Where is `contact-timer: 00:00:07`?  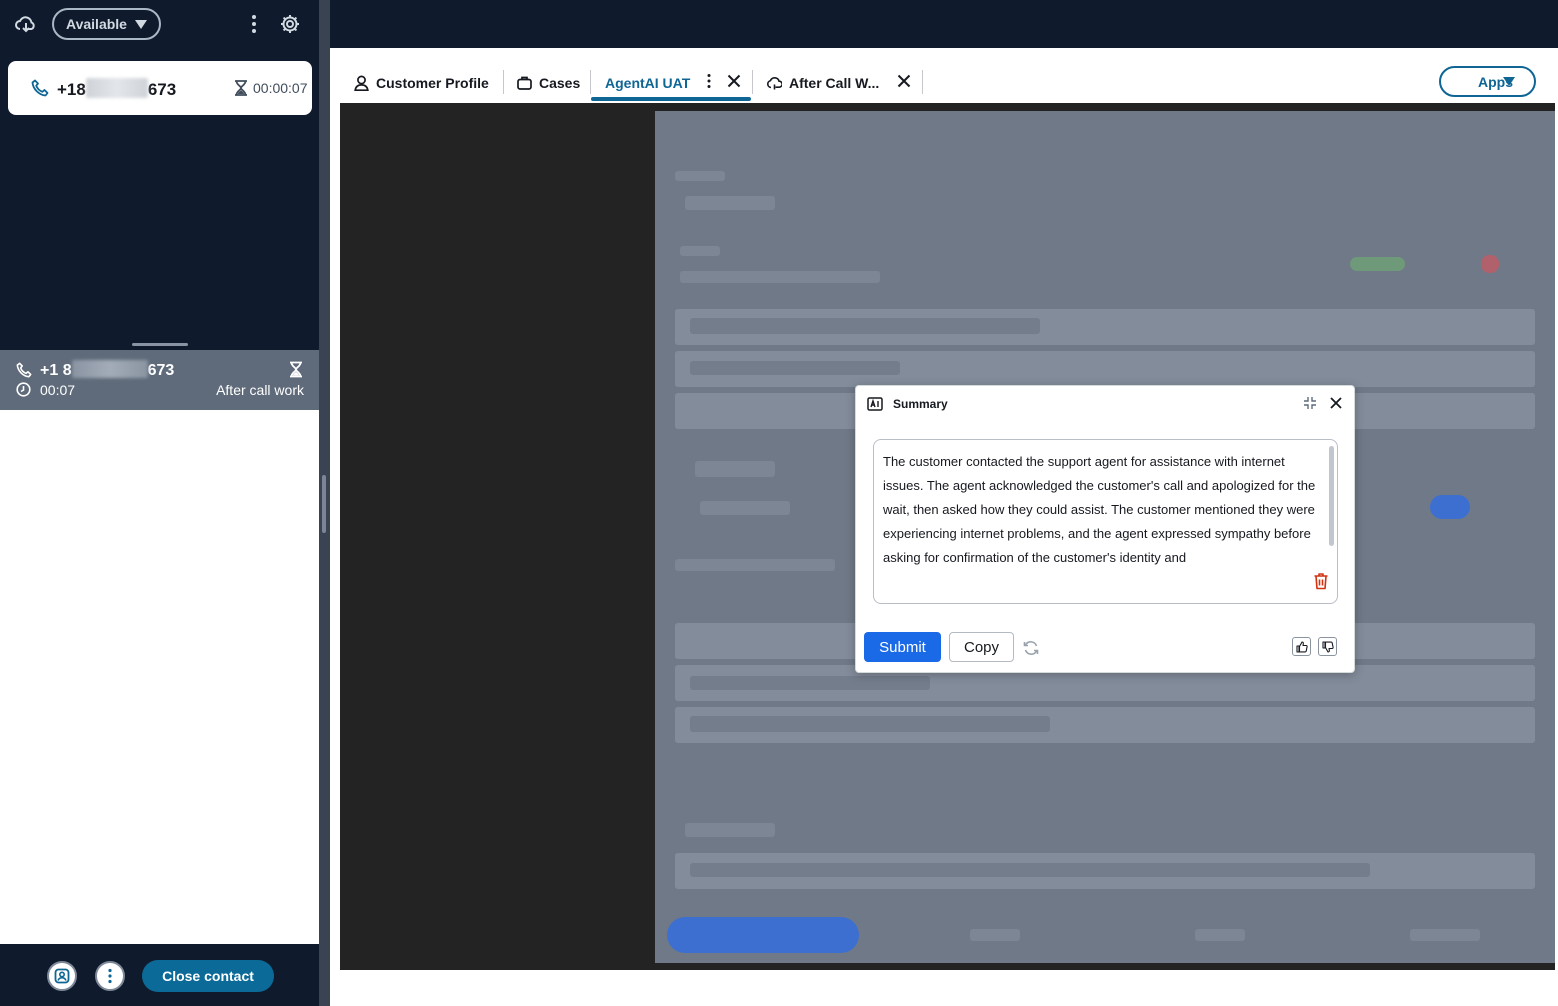
contact-timer: 00:00:07 is located at coordinates (280, 88).